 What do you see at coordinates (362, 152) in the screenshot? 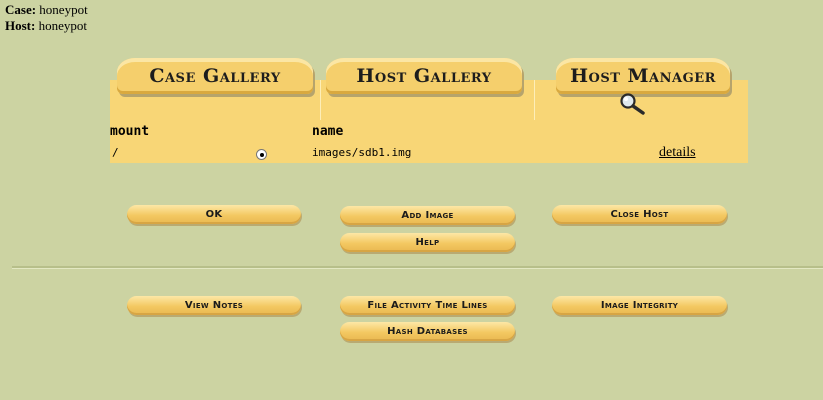
I see `cell-name: images/sdb1.img` at bounding box center [362, 152].